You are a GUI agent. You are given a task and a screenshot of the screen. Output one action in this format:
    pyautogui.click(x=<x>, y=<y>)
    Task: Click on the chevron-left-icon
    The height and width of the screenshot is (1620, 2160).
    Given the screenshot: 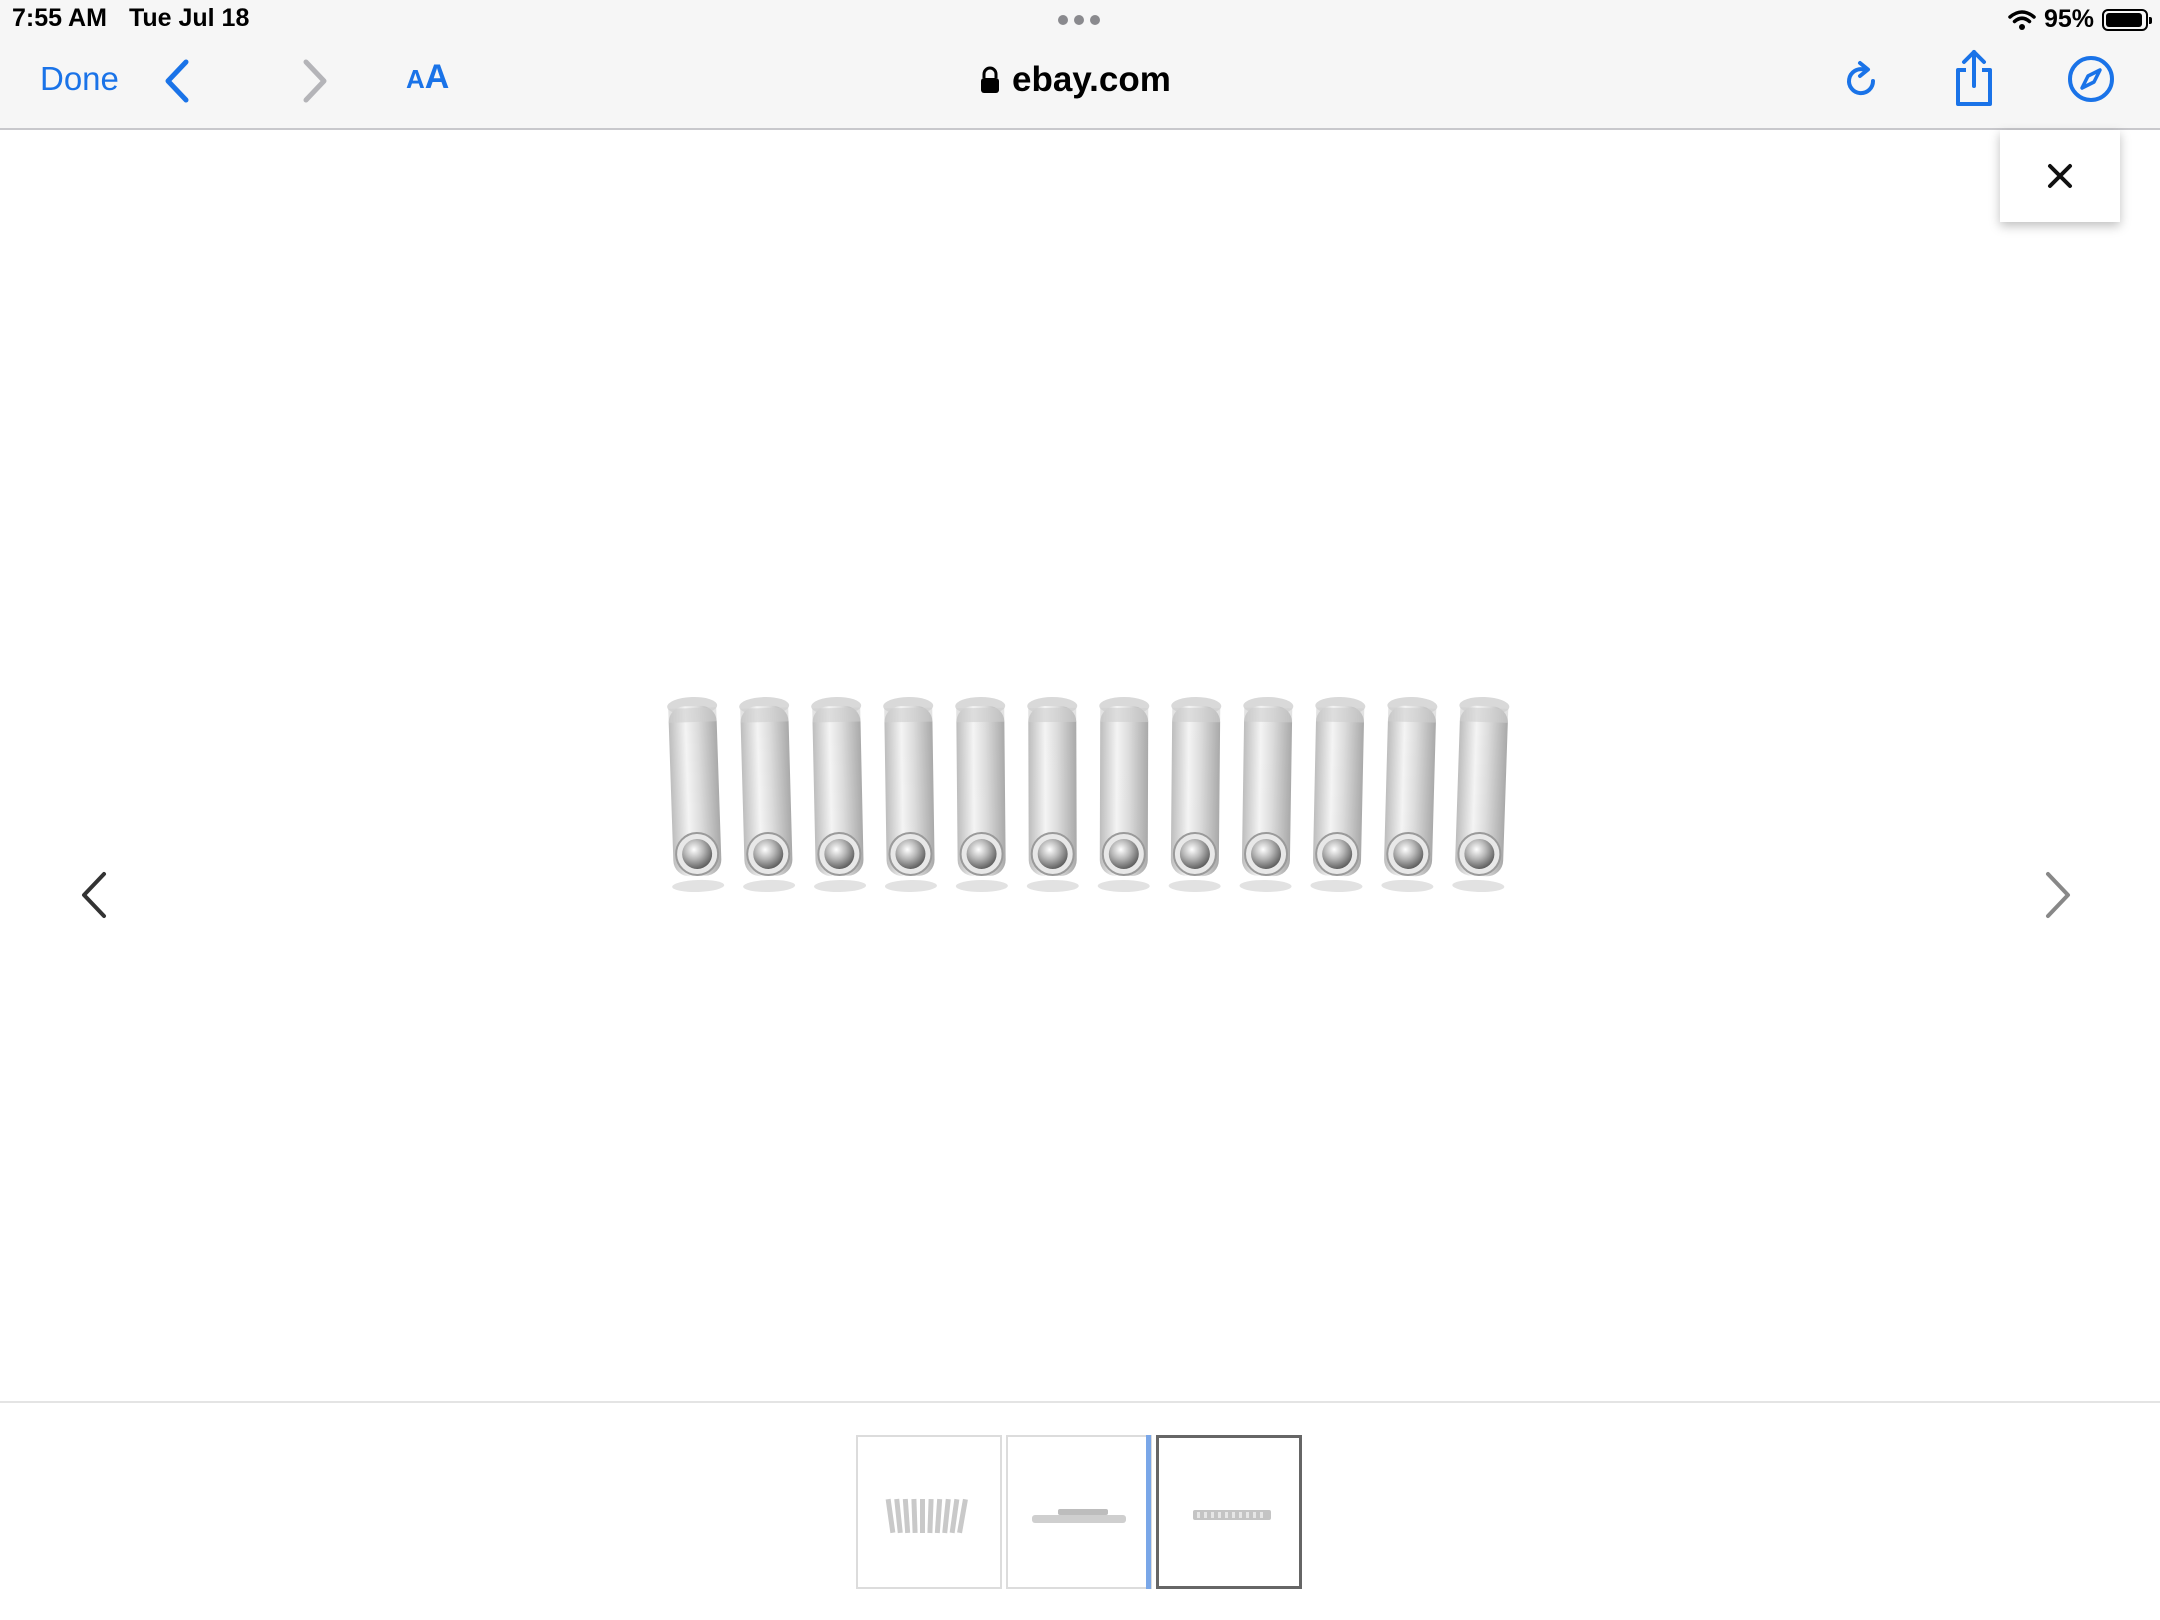 What is the action you would take?
    pyautogui.click(x=177, y=81)
    